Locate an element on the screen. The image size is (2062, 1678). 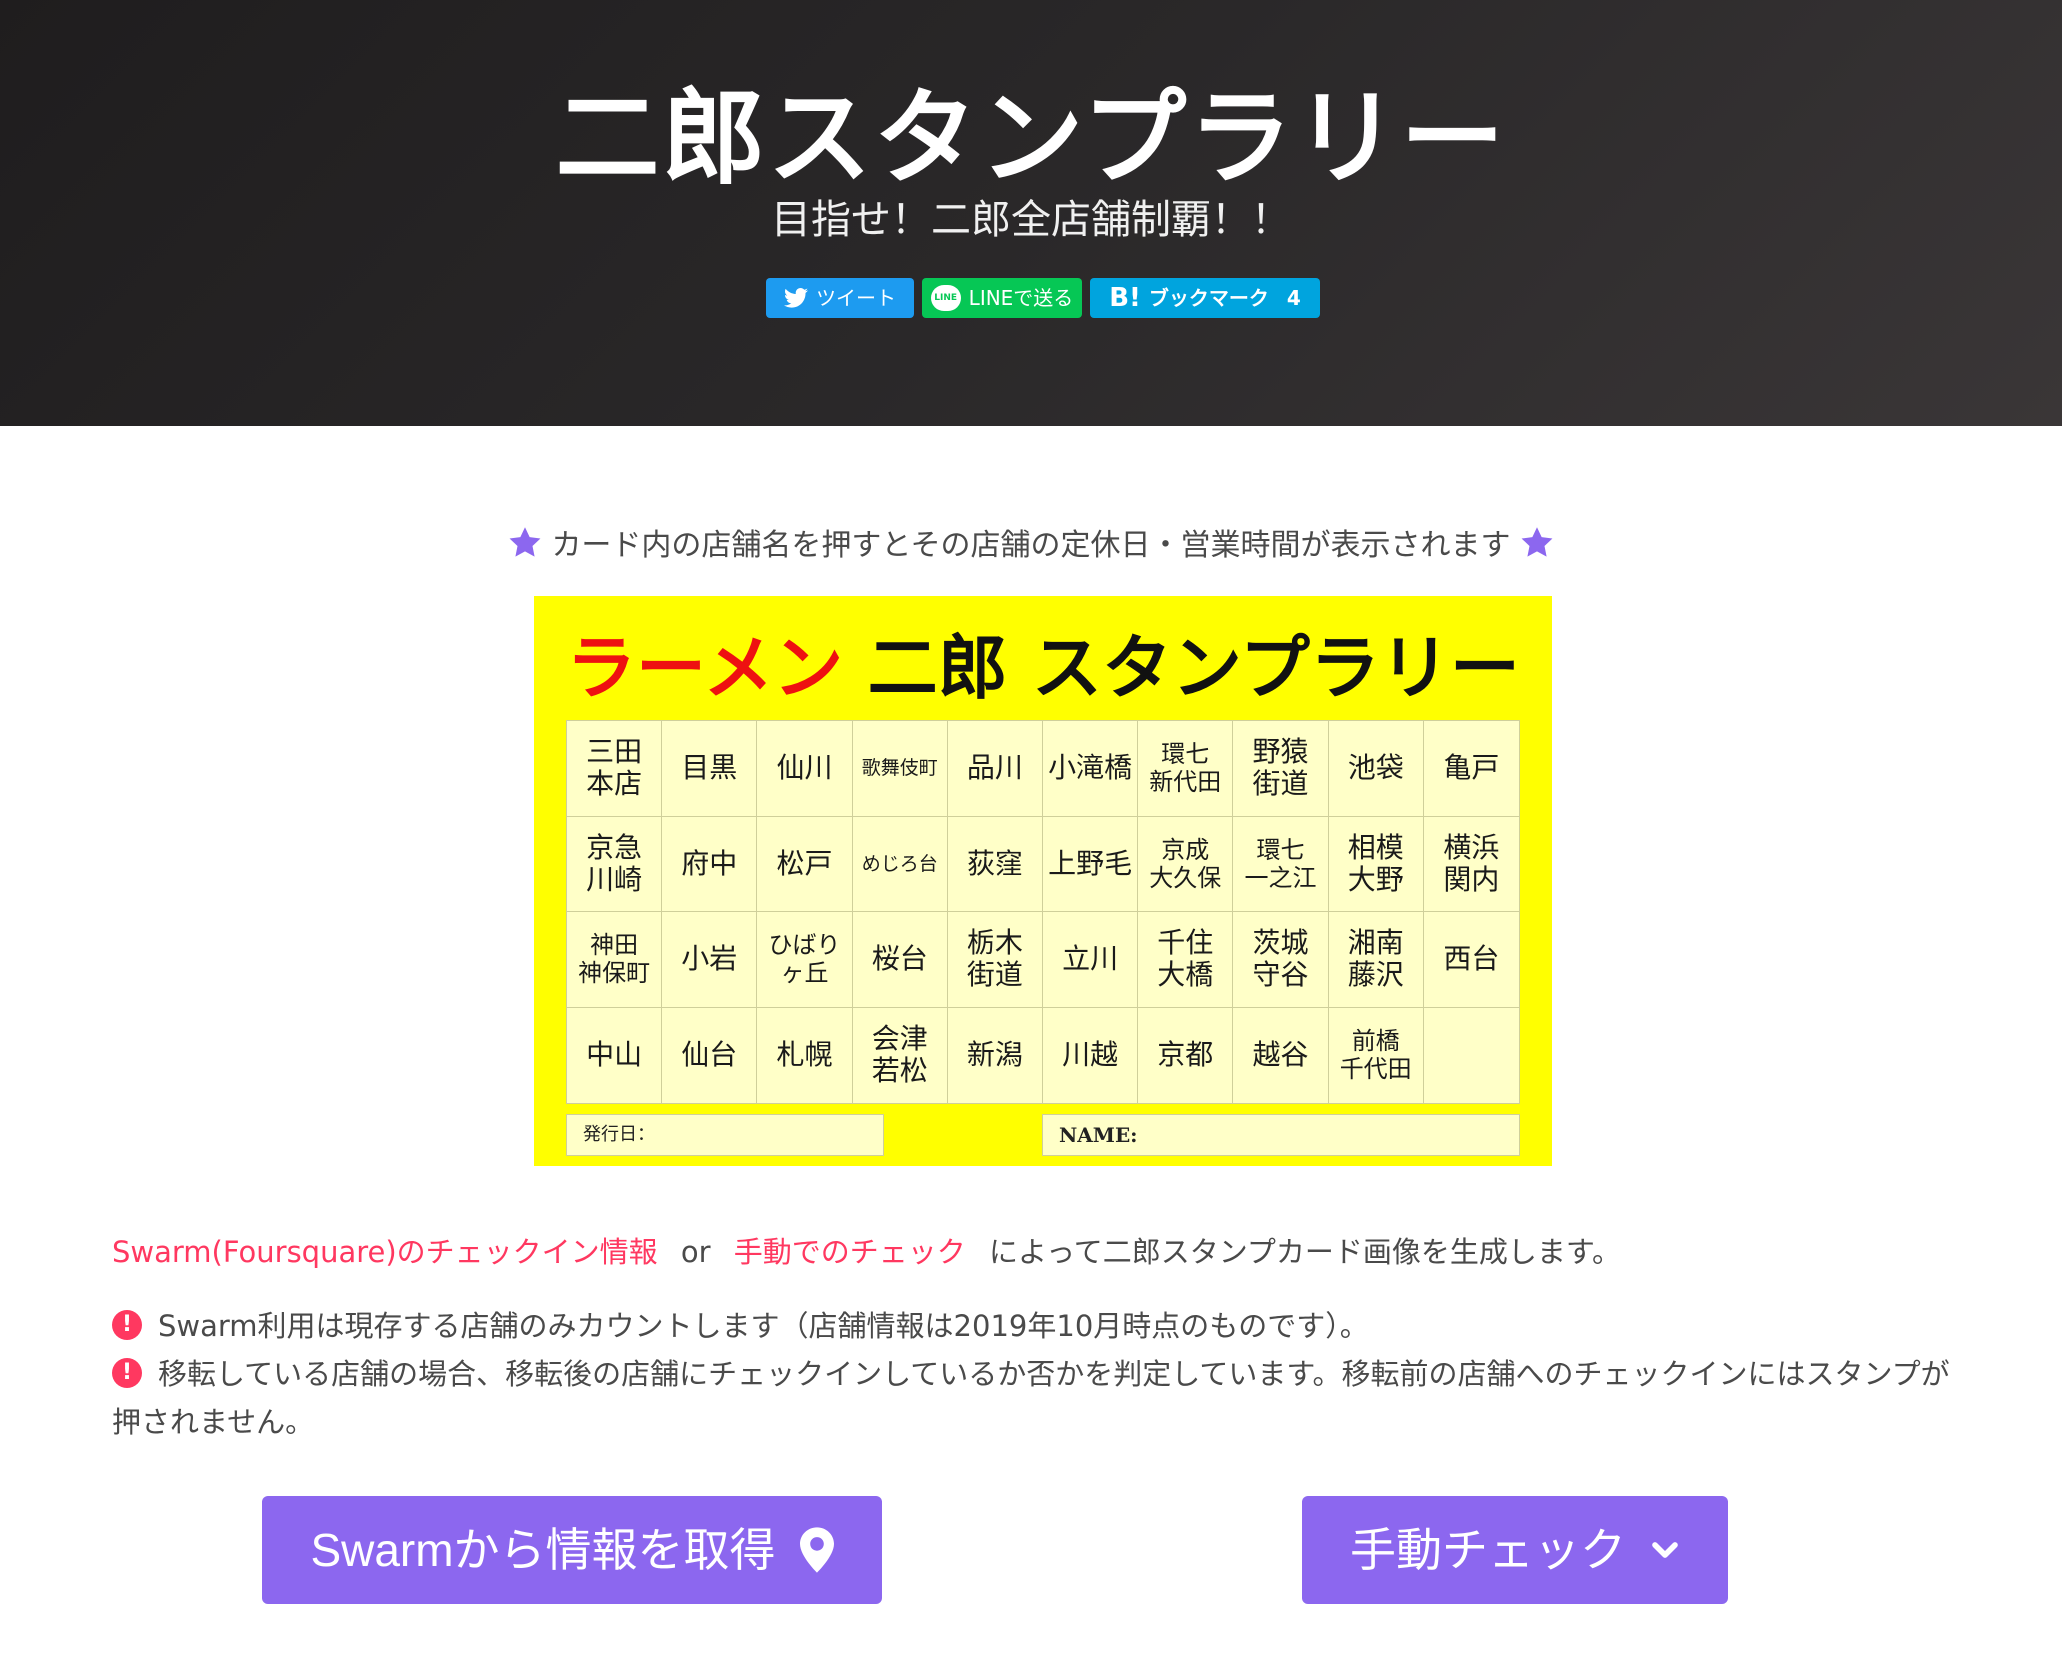
store-cell: 川越 is located at coordinates (1091, 1055).